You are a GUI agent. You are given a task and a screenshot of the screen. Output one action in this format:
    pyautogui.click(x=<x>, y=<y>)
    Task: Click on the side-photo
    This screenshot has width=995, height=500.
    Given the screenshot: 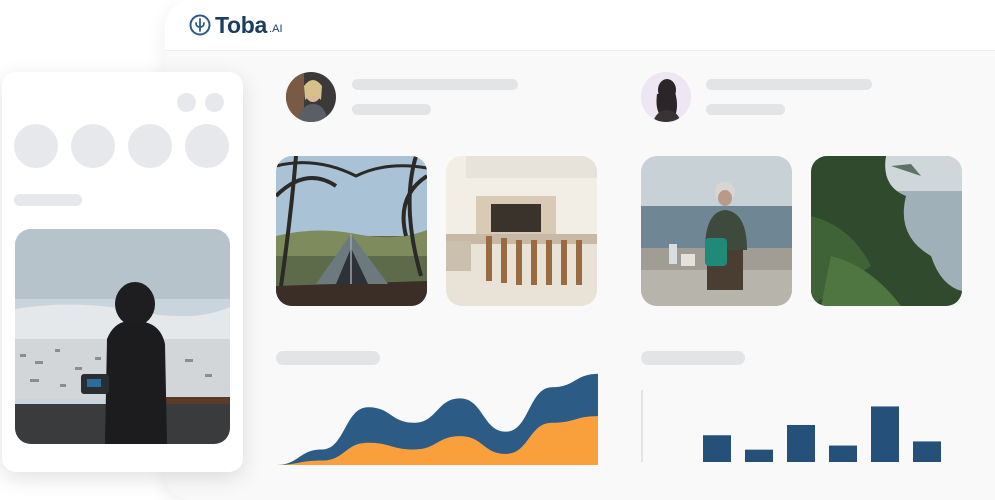 What is the action you would take?
    pyautogui.click(x=122, y=336)
    